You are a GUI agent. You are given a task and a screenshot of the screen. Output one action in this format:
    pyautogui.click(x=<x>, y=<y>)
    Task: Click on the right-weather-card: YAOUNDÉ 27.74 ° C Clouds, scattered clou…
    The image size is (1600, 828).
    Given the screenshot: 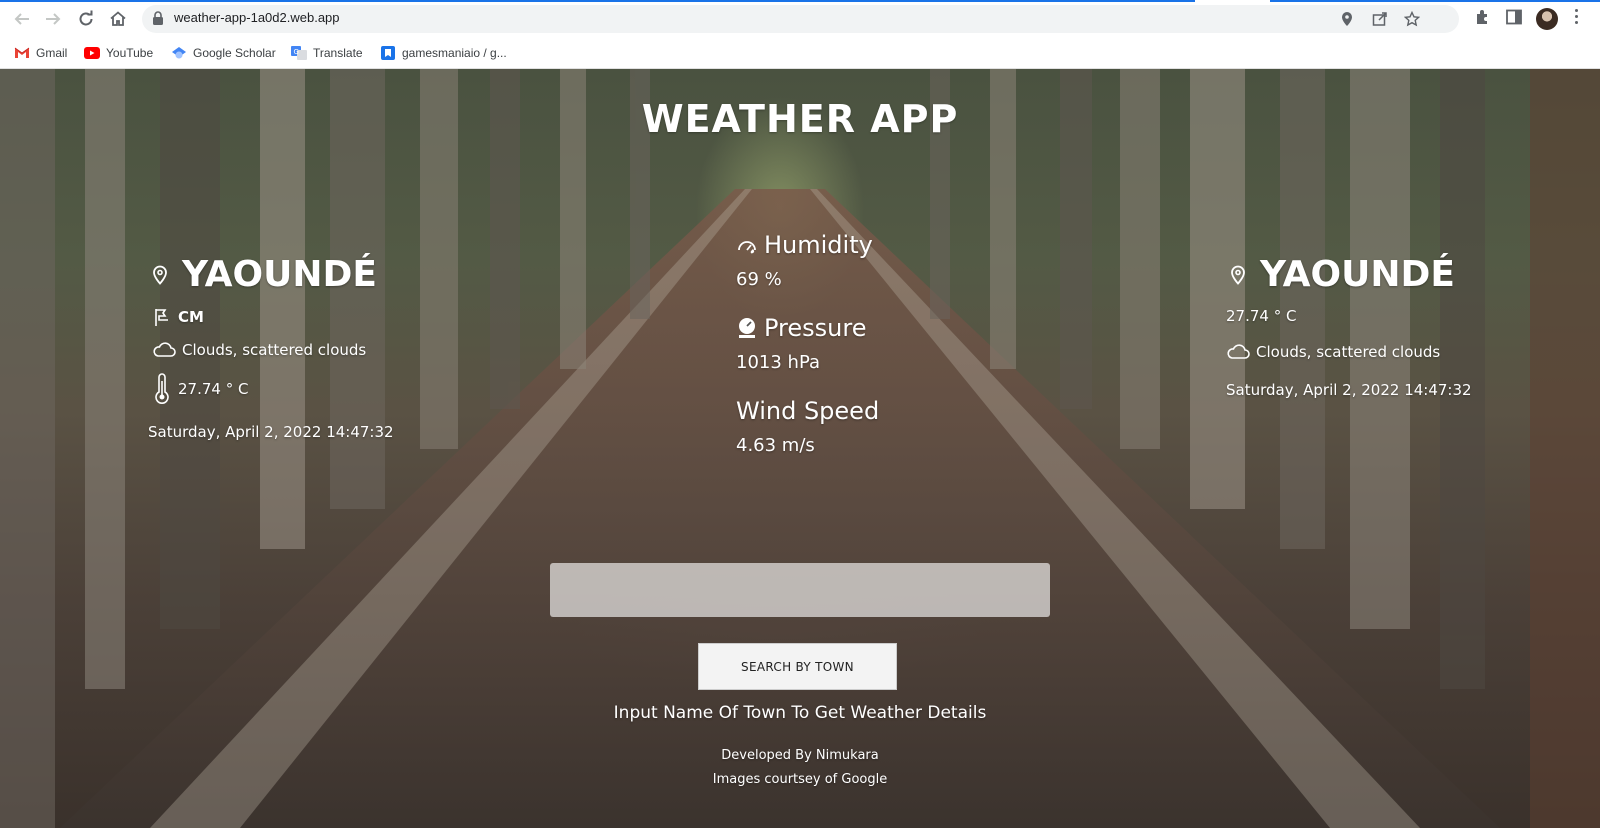 What is the action you would take?
    pyautogui.click(x=1349, y=326)
    